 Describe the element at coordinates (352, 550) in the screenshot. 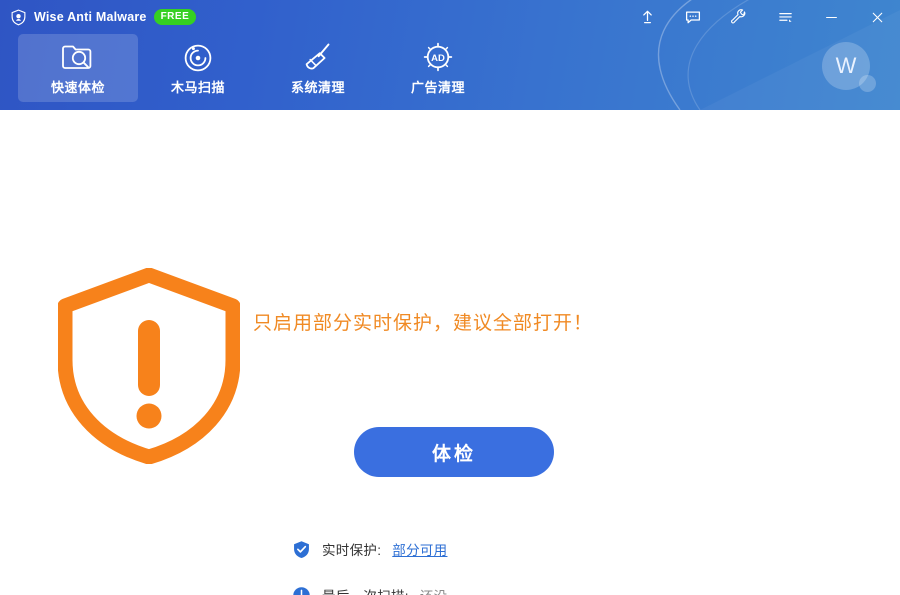

I see `status-label: 实时保护:` at that location.